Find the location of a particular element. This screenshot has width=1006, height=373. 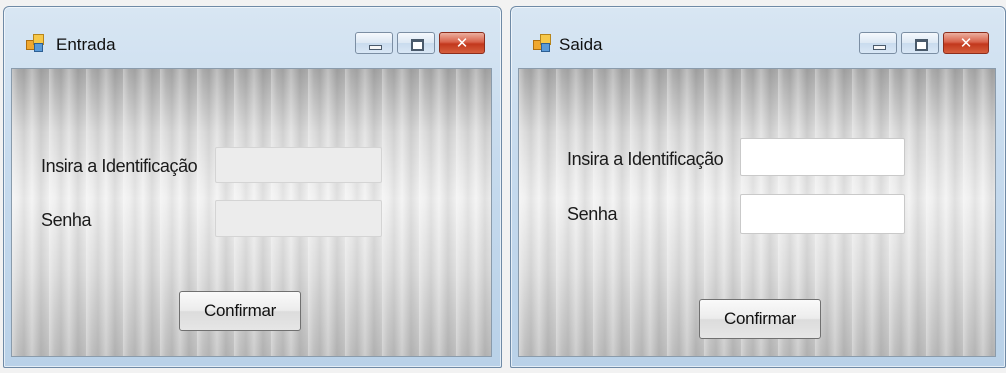

title-bar: Saida ✕ is located at coordinates (758, 37).